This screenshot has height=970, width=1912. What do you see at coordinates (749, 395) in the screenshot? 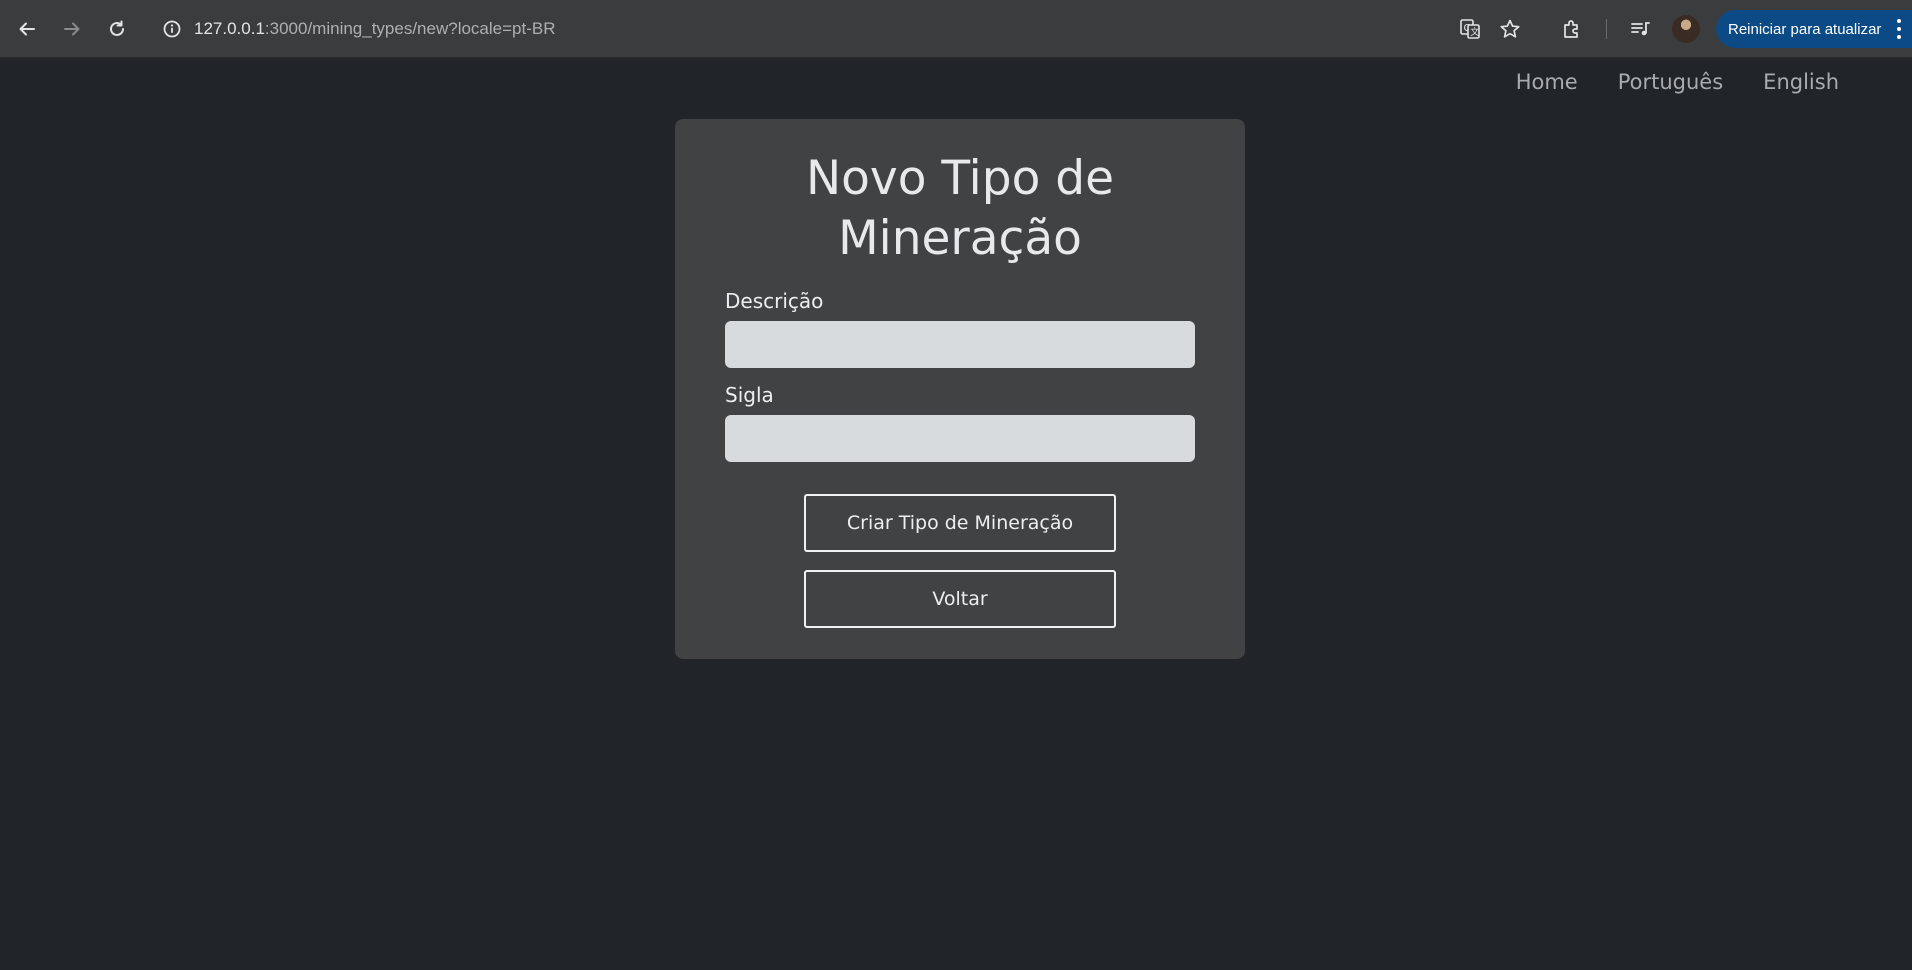
I see `sigla-label: Sigla` at bounding box center [749, 395].